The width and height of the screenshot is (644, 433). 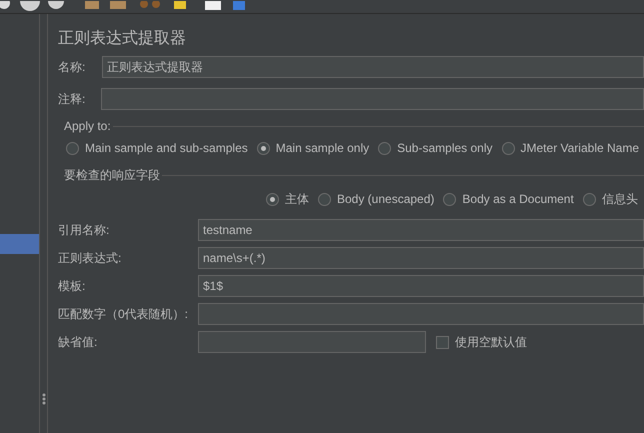 What do you see at coordinates (610, 199) in the screenshot?
I see `radio-option: 信息头` at bounding box center [610, 199].